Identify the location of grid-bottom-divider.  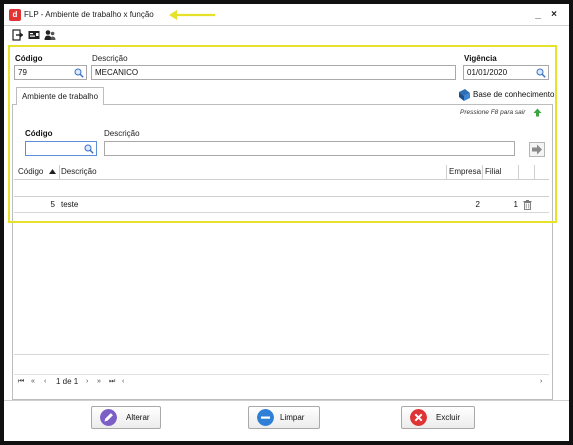
(281, 354).